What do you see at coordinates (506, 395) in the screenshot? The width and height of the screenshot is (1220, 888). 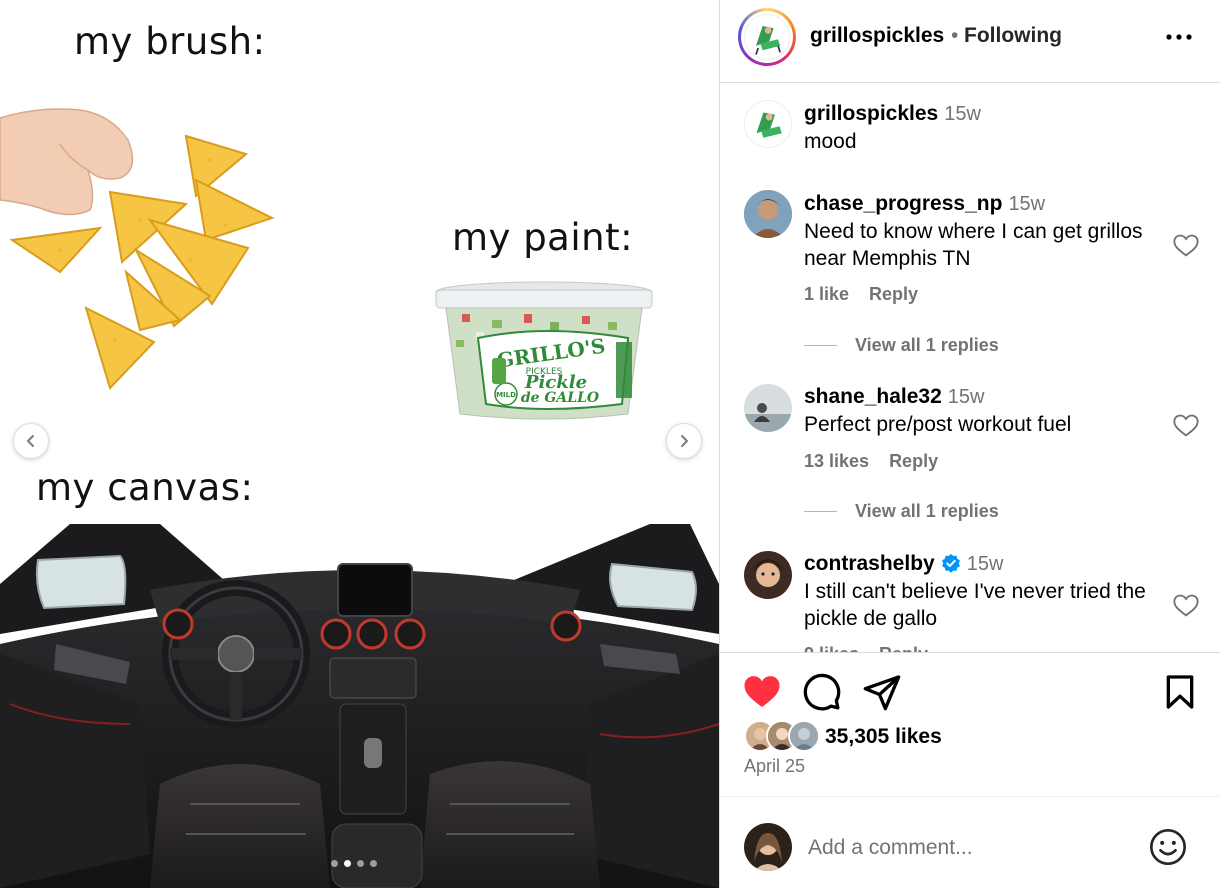 I see `jar-badge: MILD` at bounding box center [506, 395].